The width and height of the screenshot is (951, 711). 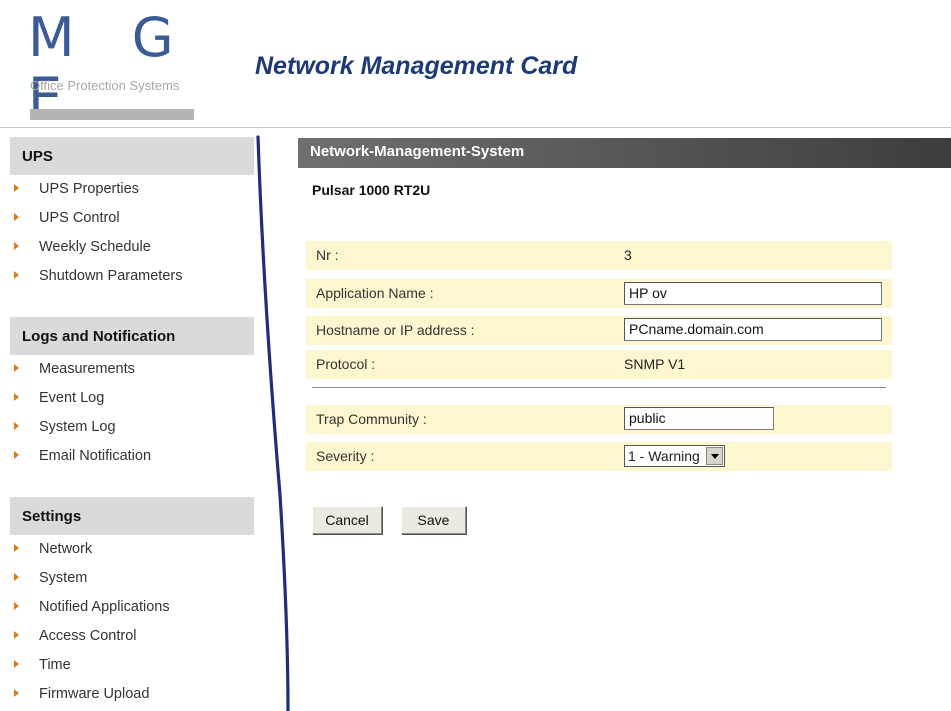 I want to click on sidebar-item-label: Shutdown Parameters, so click(x=111, y=276).